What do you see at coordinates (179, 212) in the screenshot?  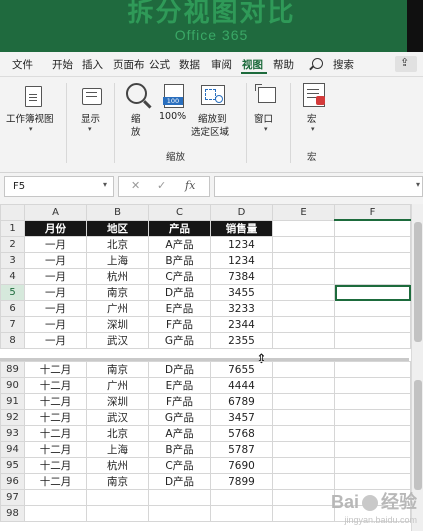 I see `column-header: C` at bounding box center [179, 212].